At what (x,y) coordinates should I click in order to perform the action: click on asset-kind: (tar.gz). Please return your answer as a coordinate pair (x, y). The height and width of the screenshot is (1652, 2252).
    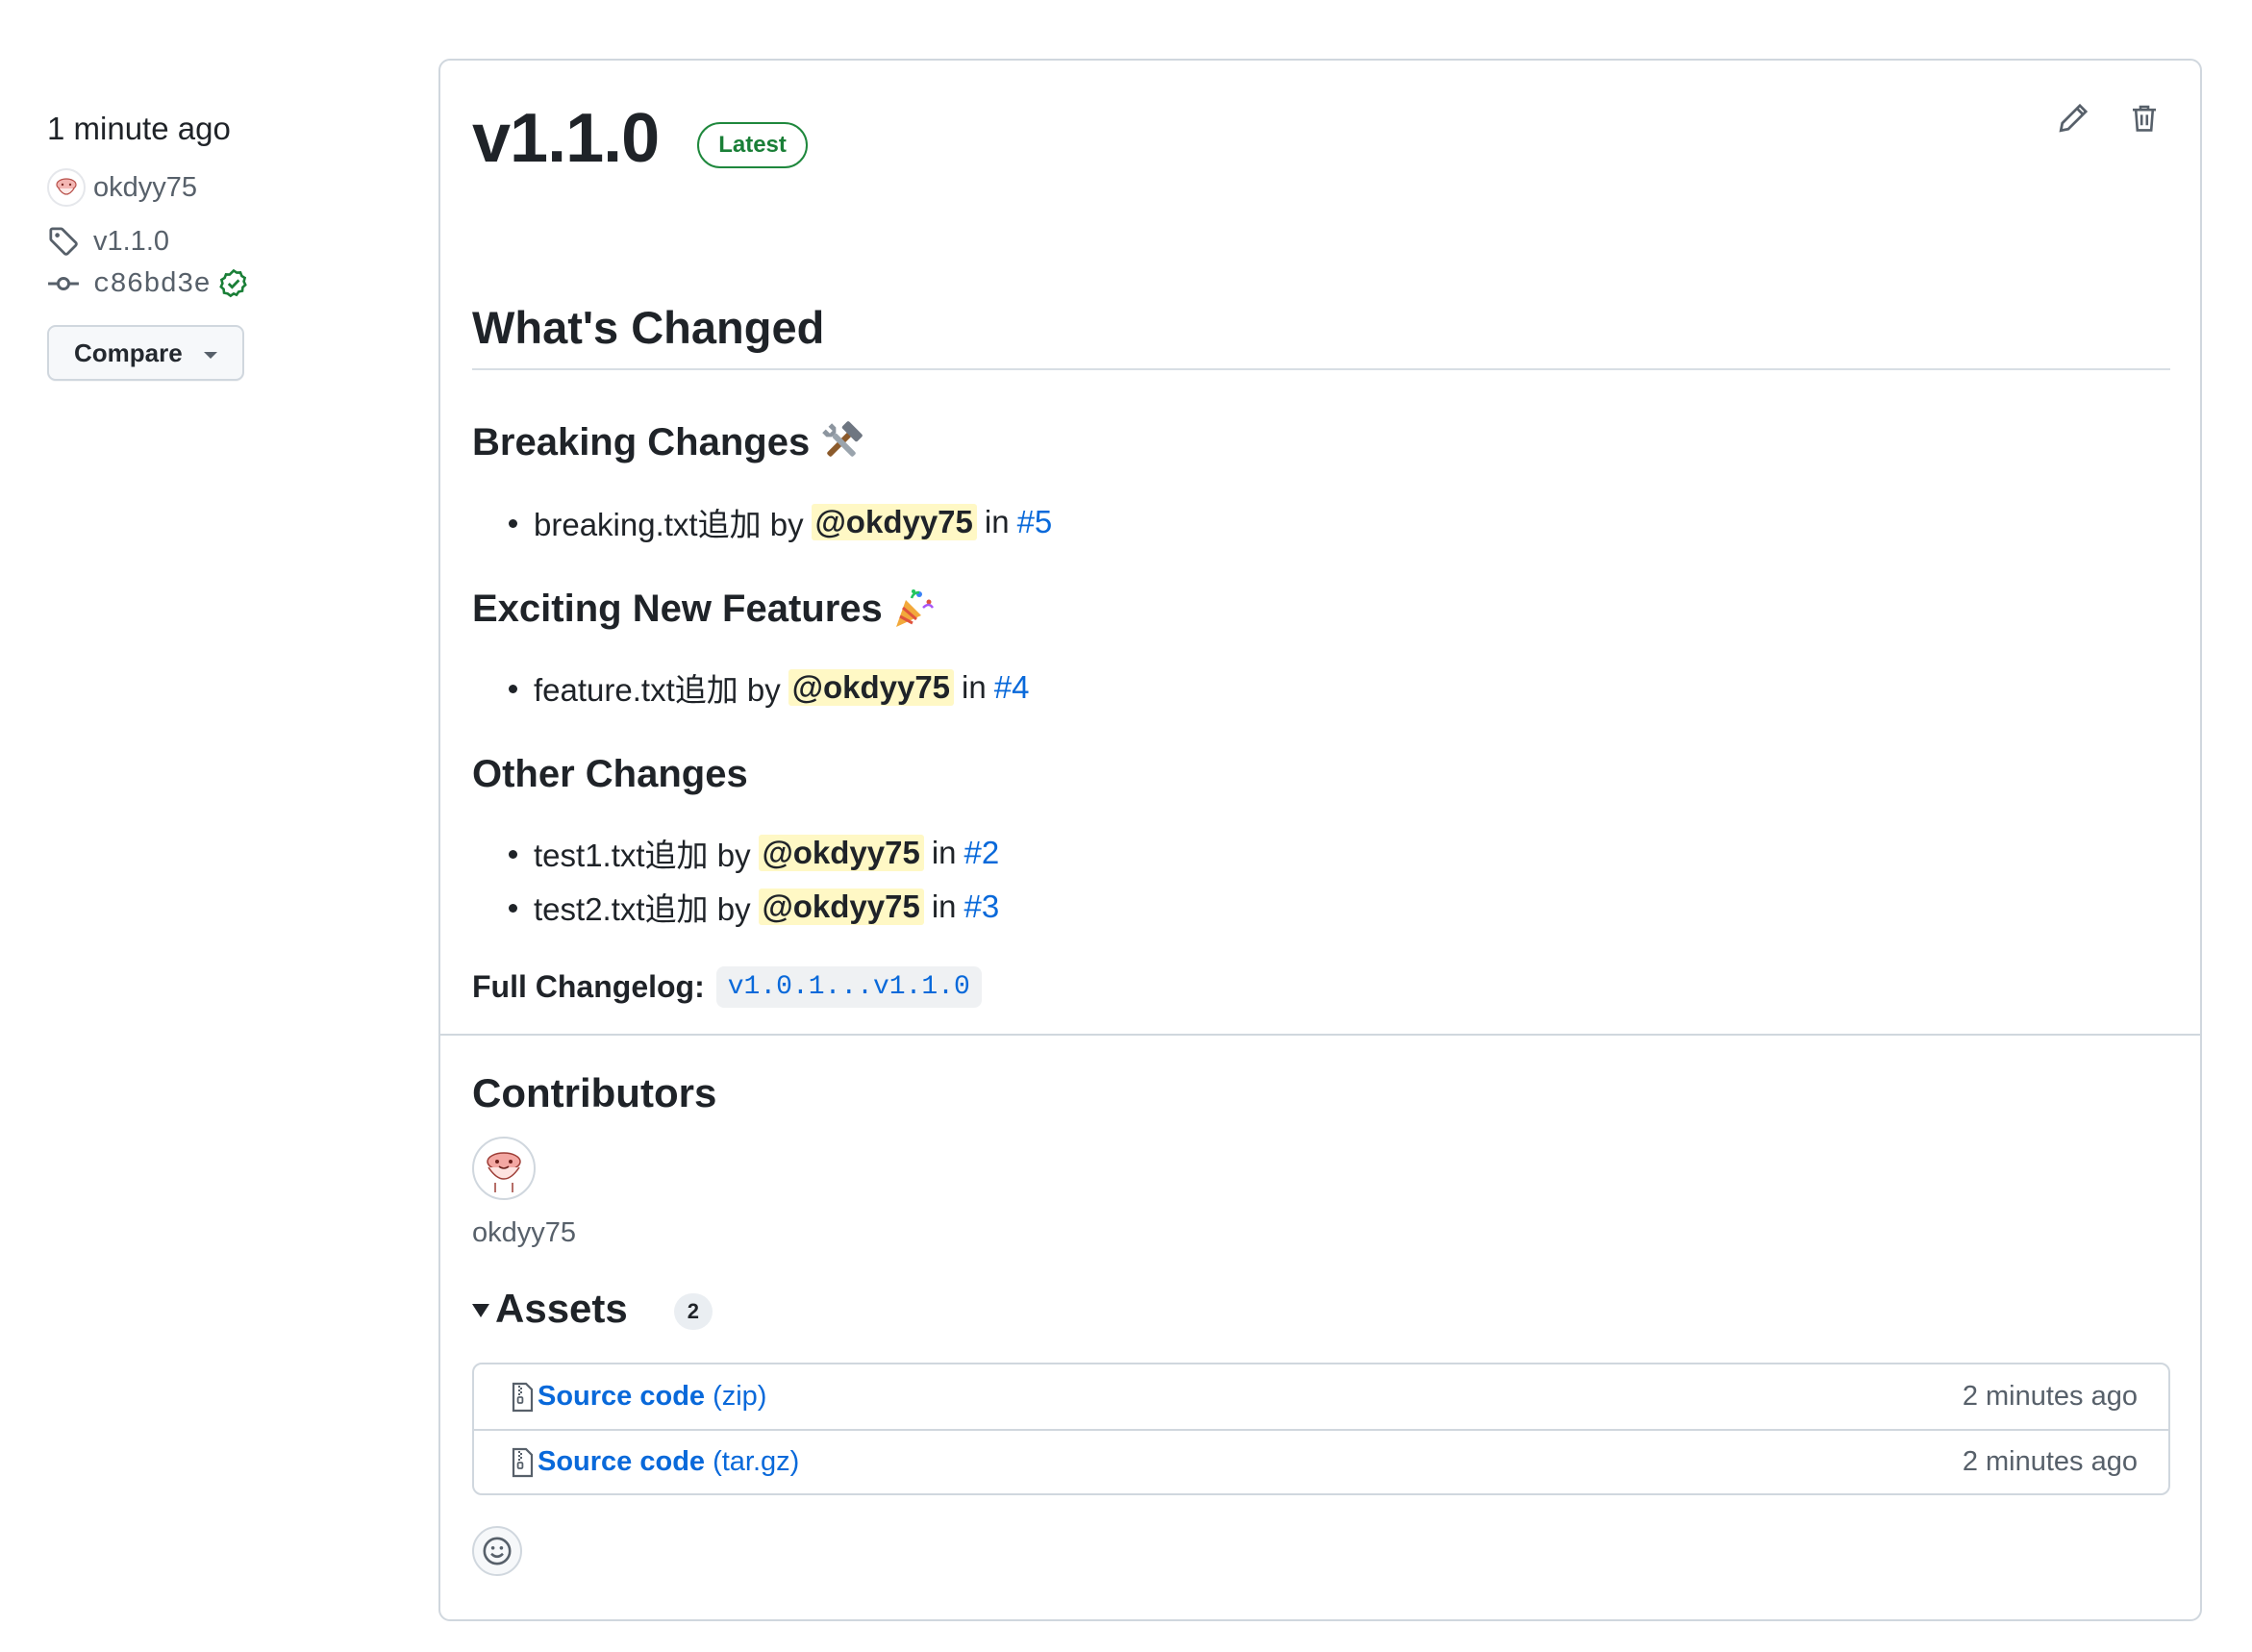
    Looking at the image, I should click on (757, 1462).